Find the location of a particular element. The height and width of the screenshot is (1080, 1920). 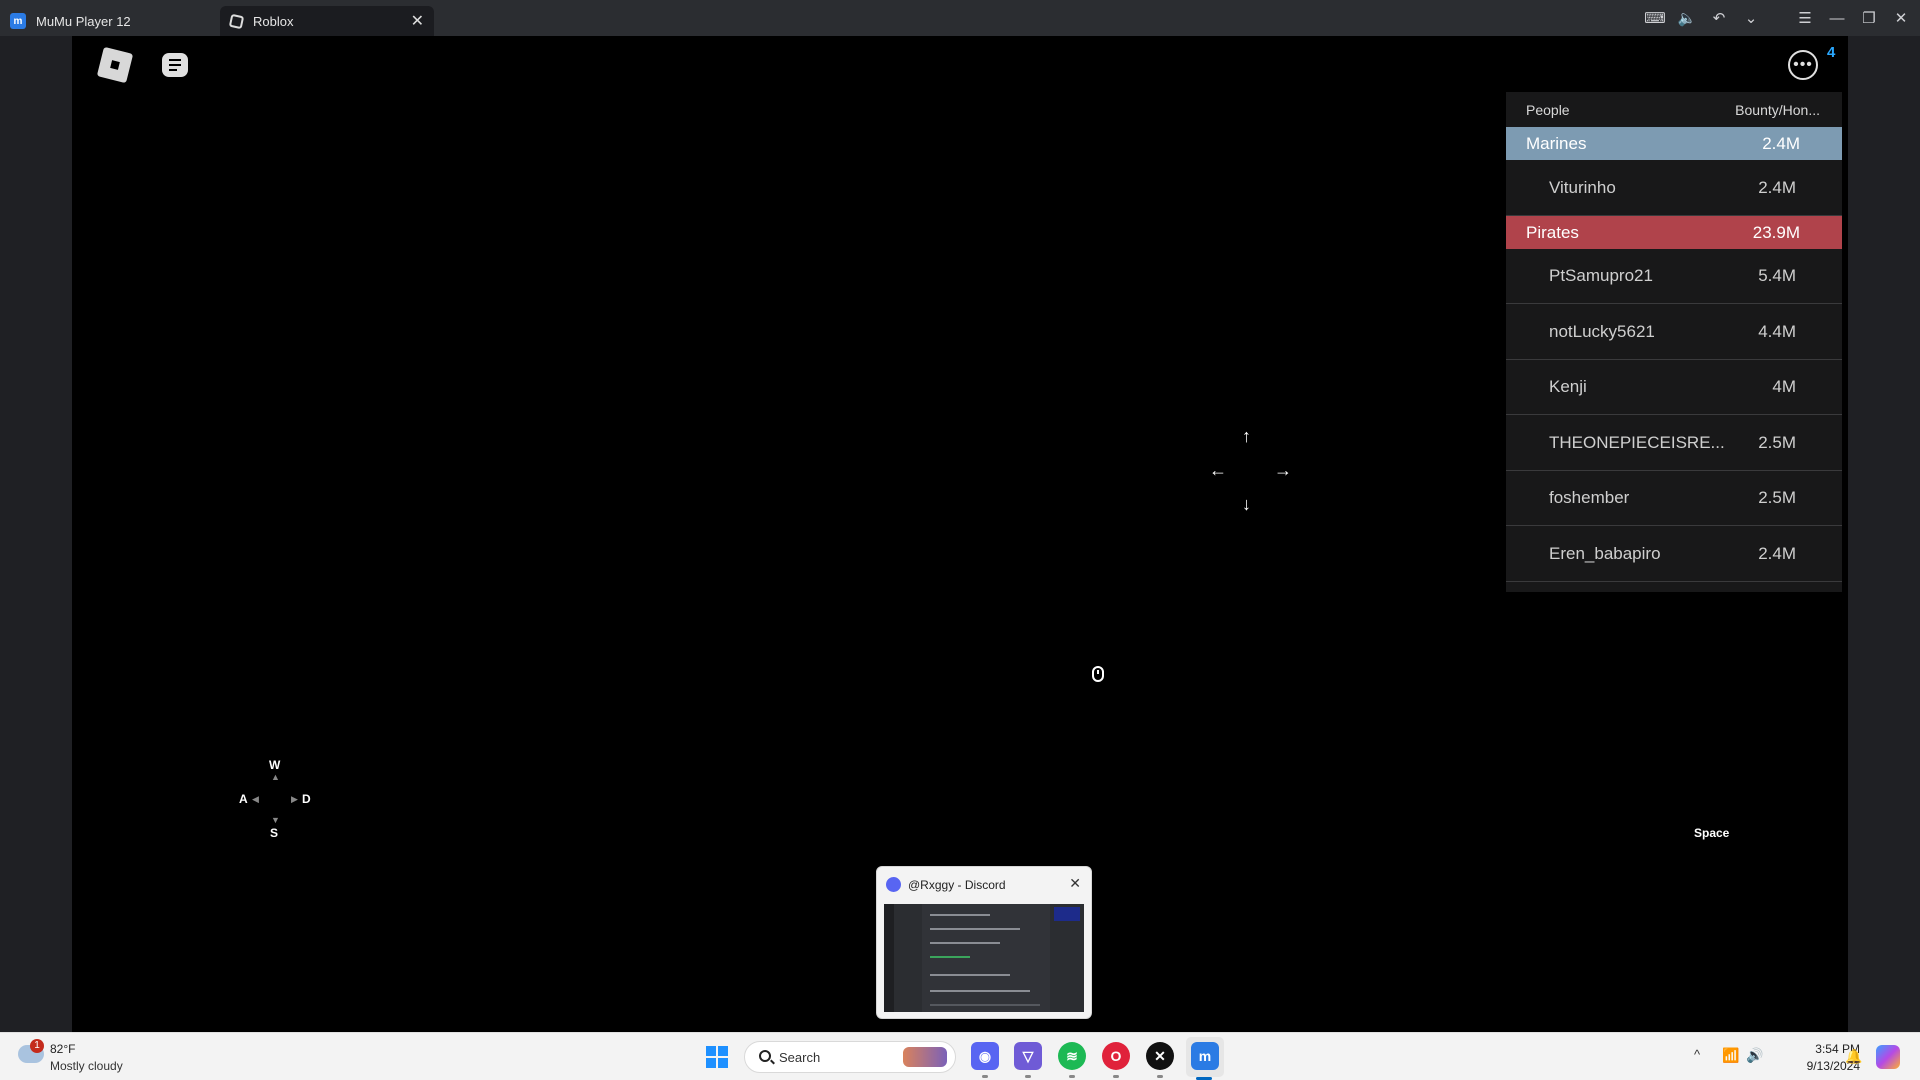

player-row: PtSamupro21 5.4M is located at coordinates (1674, 276).